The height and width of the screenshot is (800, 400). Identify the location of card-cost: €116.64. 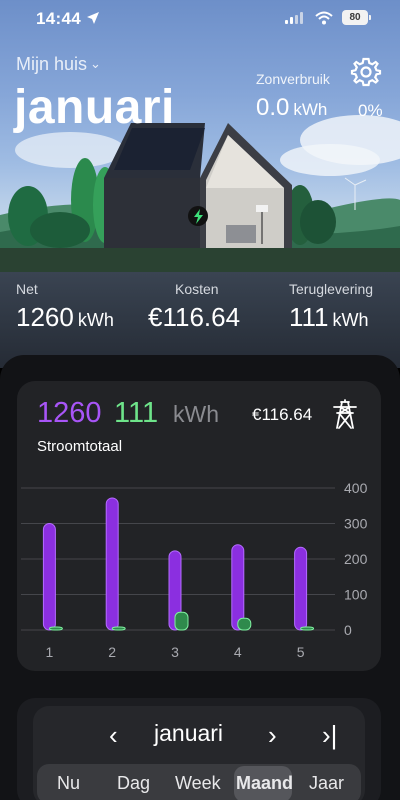
(282, 414).